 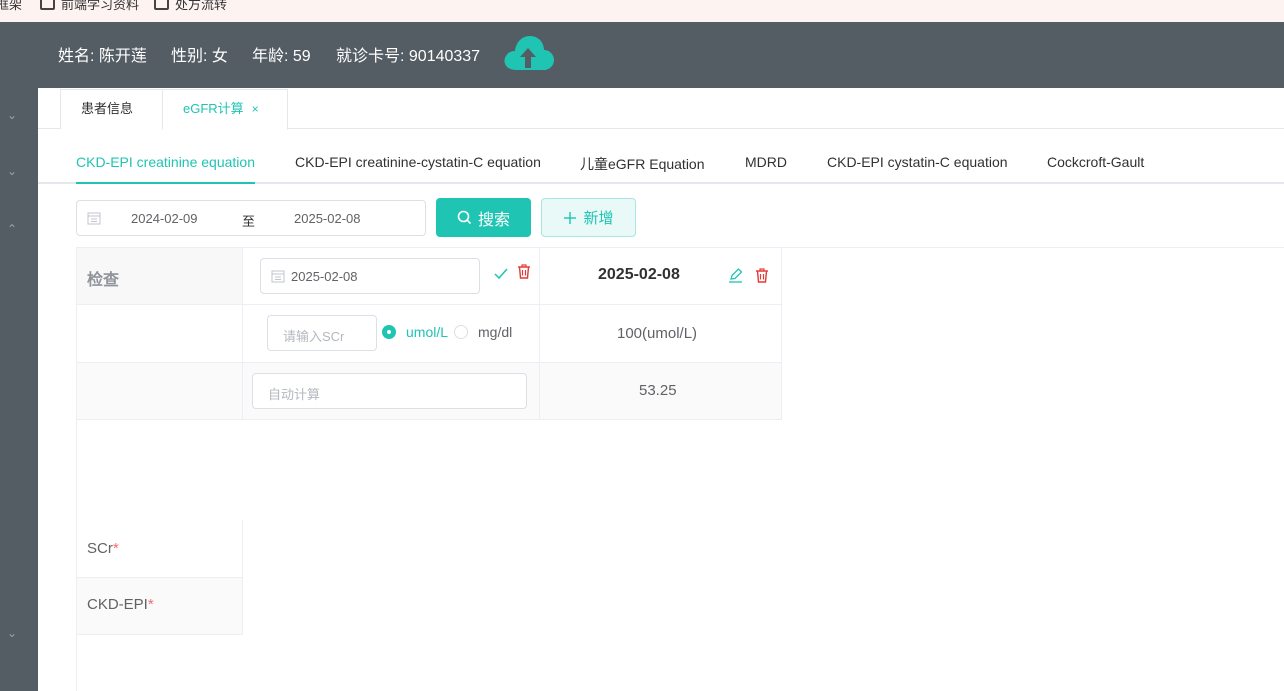 What do you see at coordinates (201, 6) in the screenshot?
I see `bookmark-label: 处方流转` at bounding box center [201, 6].